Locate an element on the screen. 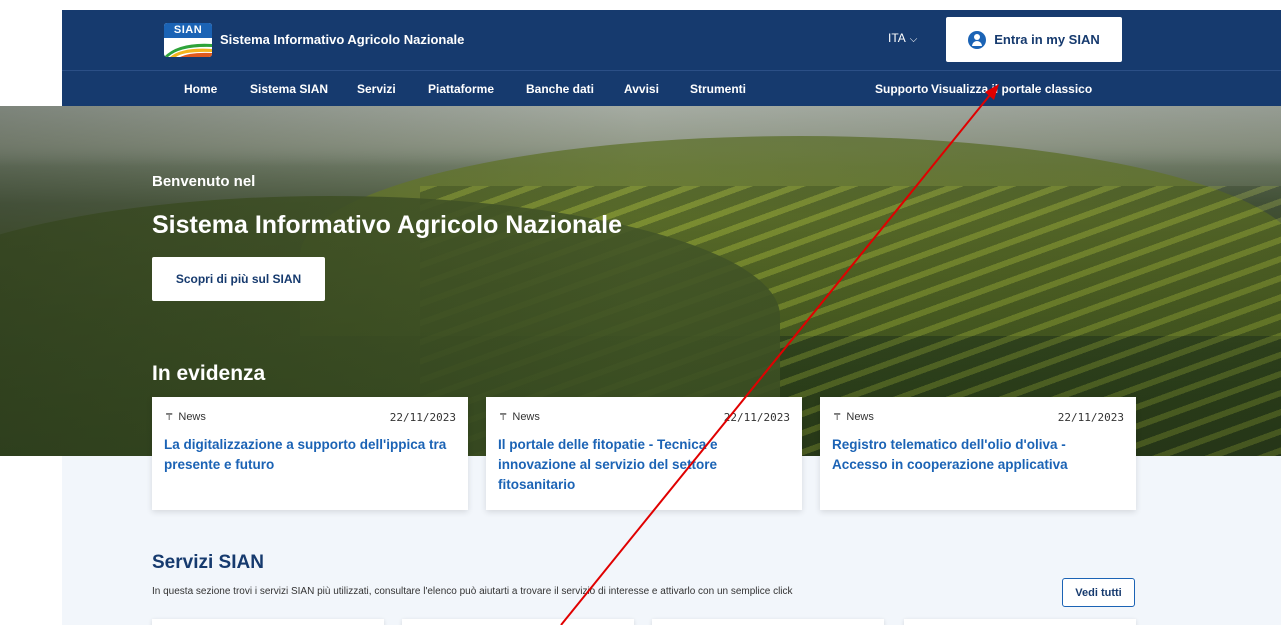  language-selector: ITA ⌵ is located at coordinates (902, 38).